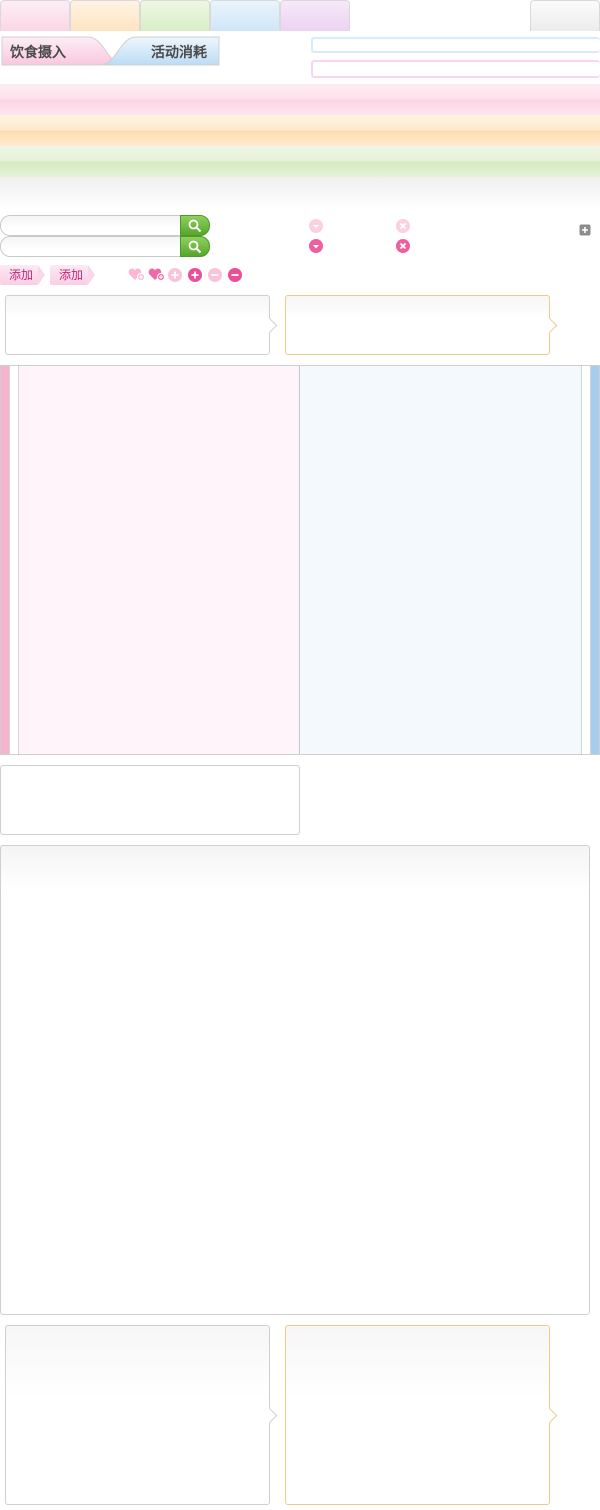  Describe the element at coordinates (300, 99) in the screenshot. I see `stripe-pink` at that location.